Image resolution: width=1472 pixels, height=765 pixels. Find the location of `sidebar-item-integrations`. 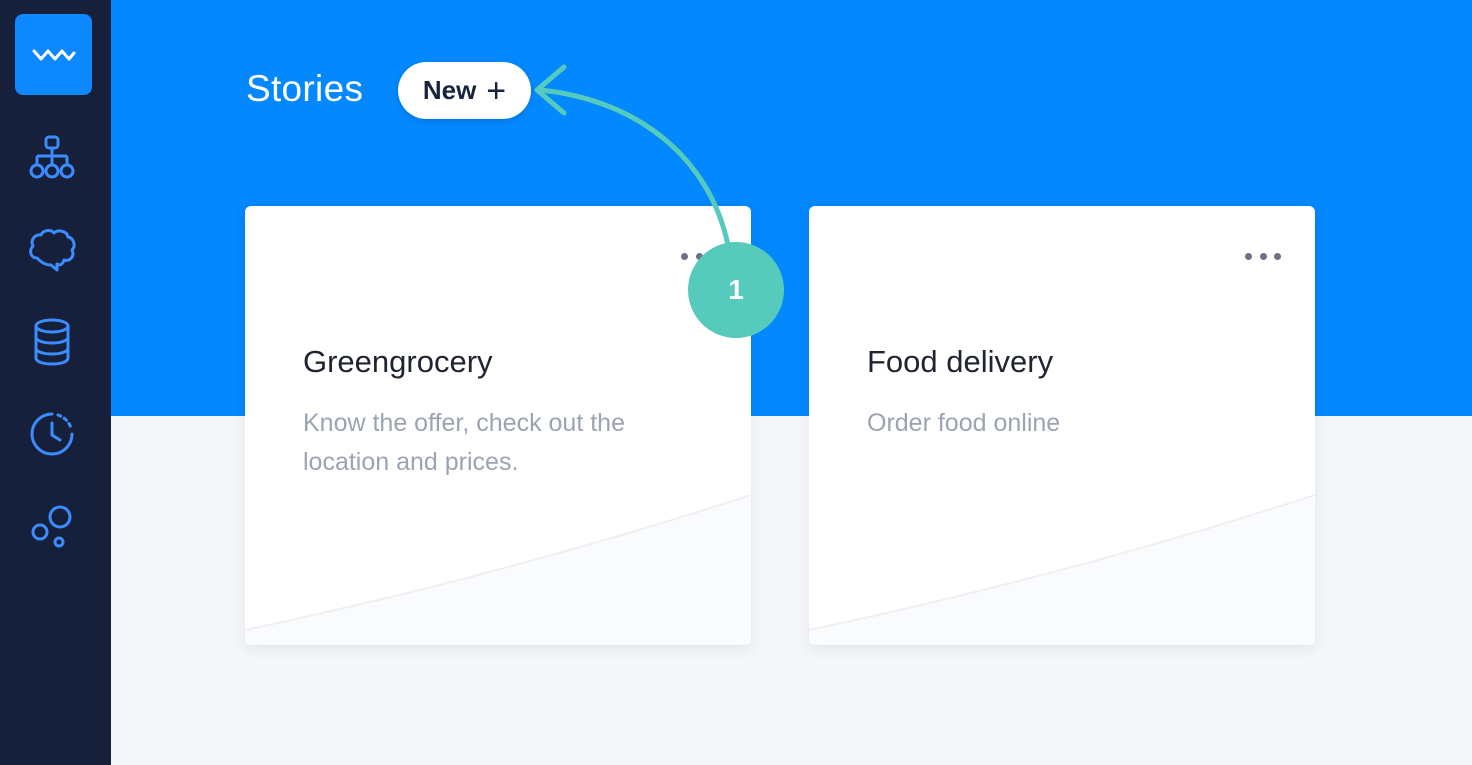

sidebar-item-integrations is located at coordinates (52, 526).